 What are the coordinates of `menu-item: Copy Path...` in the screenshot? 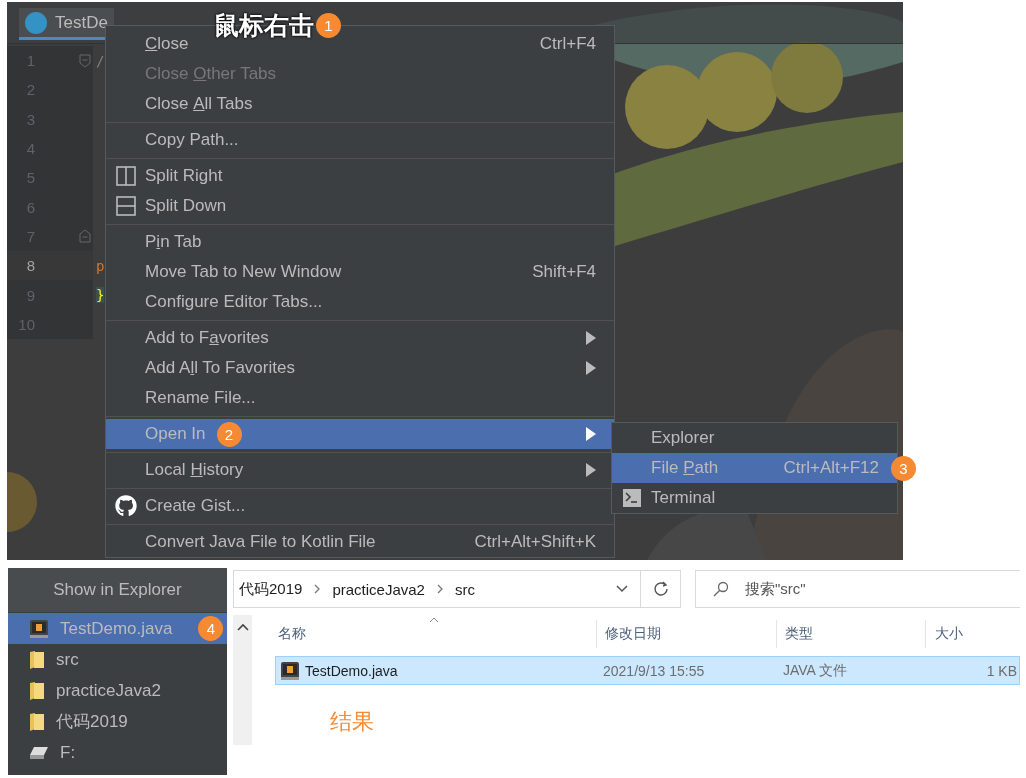 It's located at (360, 140).